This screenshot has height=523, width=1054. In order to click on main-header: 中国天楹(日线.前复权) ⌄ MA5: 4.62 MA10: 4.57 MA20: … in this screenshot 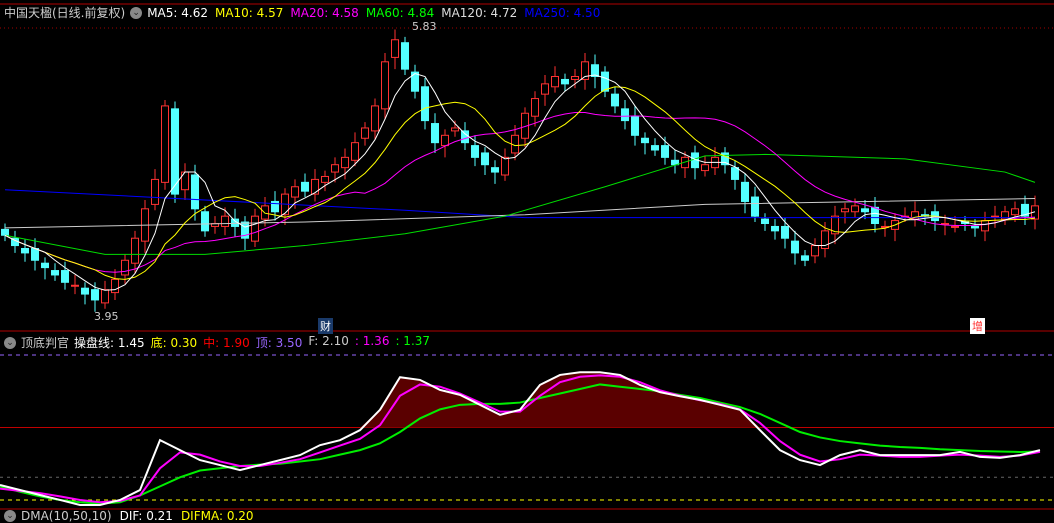, I will do `click(302, 12)`.